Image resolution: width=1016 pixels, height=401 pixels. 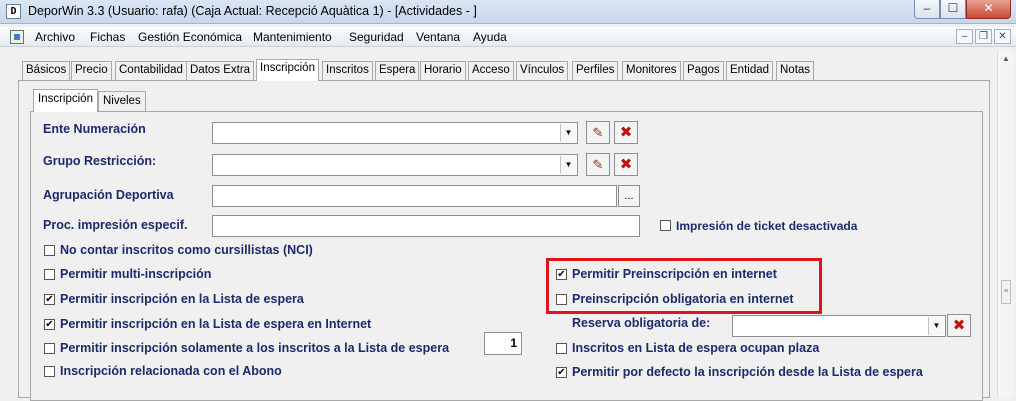 What do you see at coordinates (171, 371) in the screenshot?
I see `check-relacionada-abono-label: Inscripción relacionada con el Abono` at bounding box center [171, 371].